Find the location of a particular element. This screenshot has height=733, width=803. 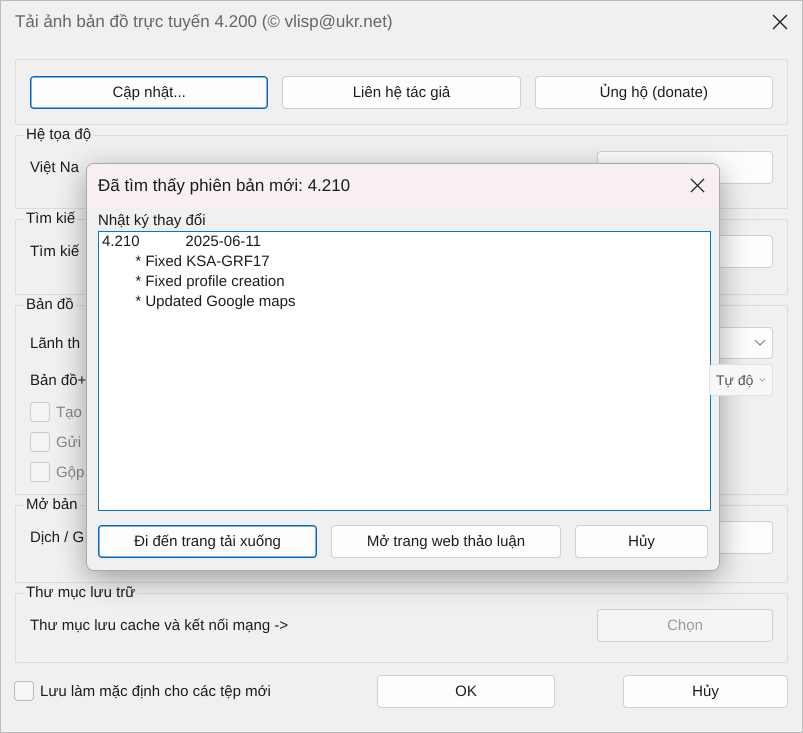

changelog-label: Nhật ký thay đổi is located at coordinates (152, 221).